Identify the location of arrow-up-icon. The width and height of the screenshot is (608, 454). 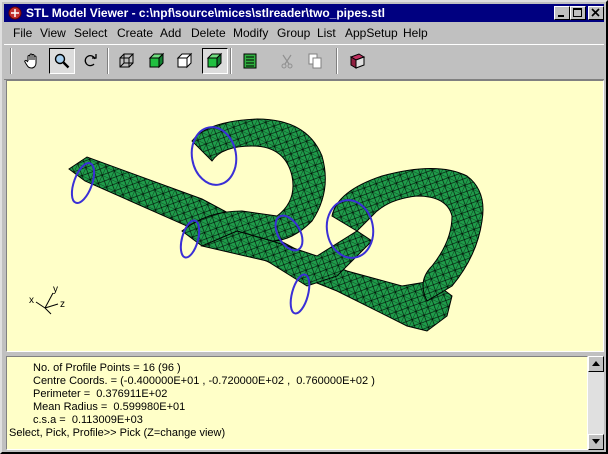
(596, 363).